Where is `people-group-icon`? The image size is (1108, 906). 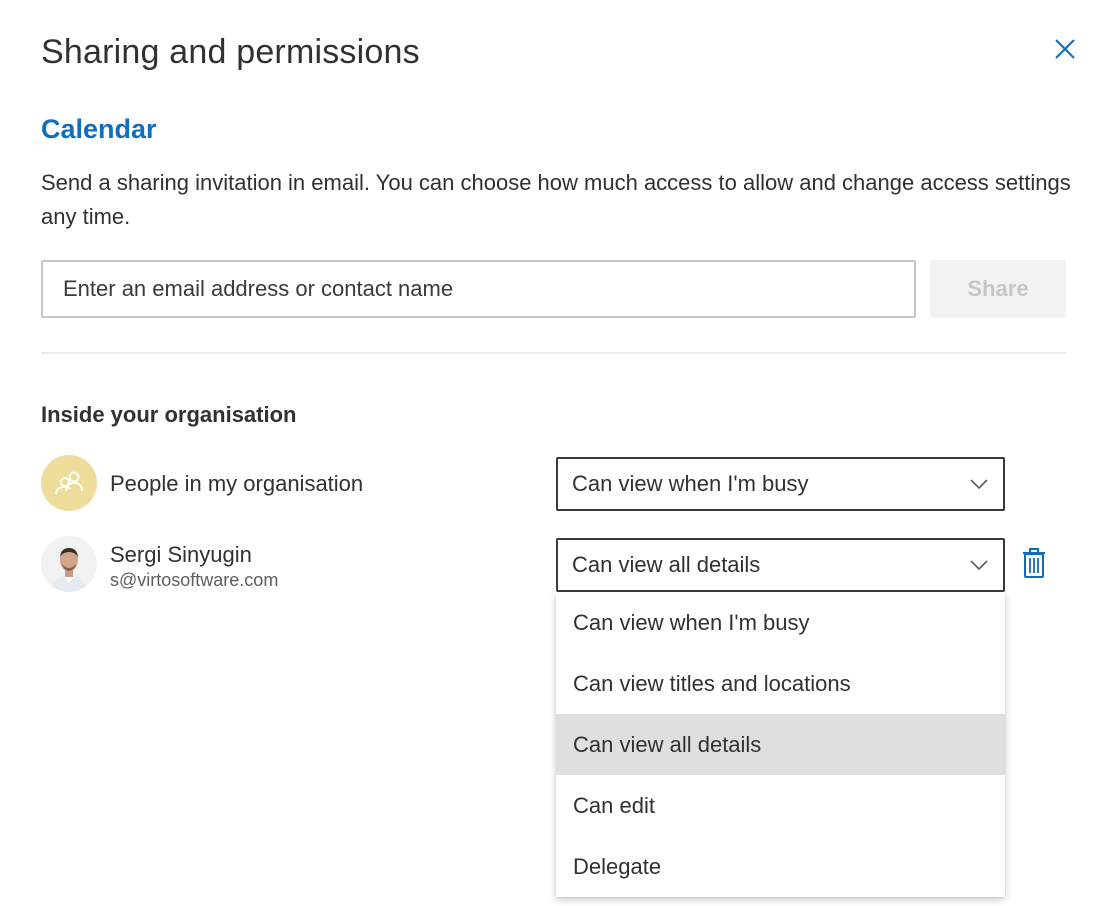 people-group-icon is located at coordinates (69, 483).